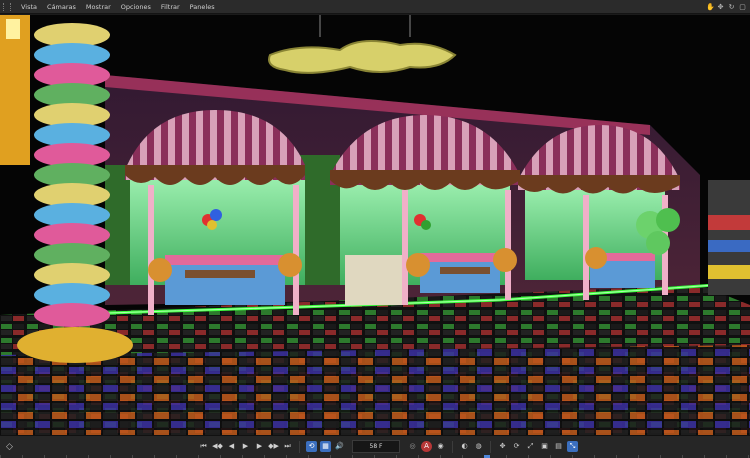  I want to click on menu-grip-handle, so click(7, 6).